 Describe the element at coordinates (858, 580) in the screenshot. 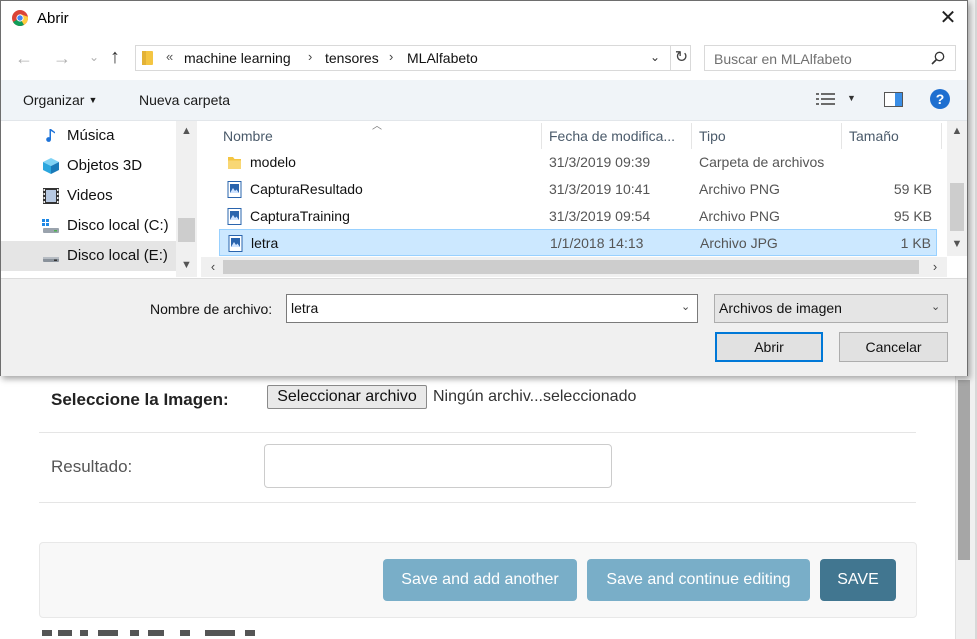

I see `save-button: SAVE` at that location.